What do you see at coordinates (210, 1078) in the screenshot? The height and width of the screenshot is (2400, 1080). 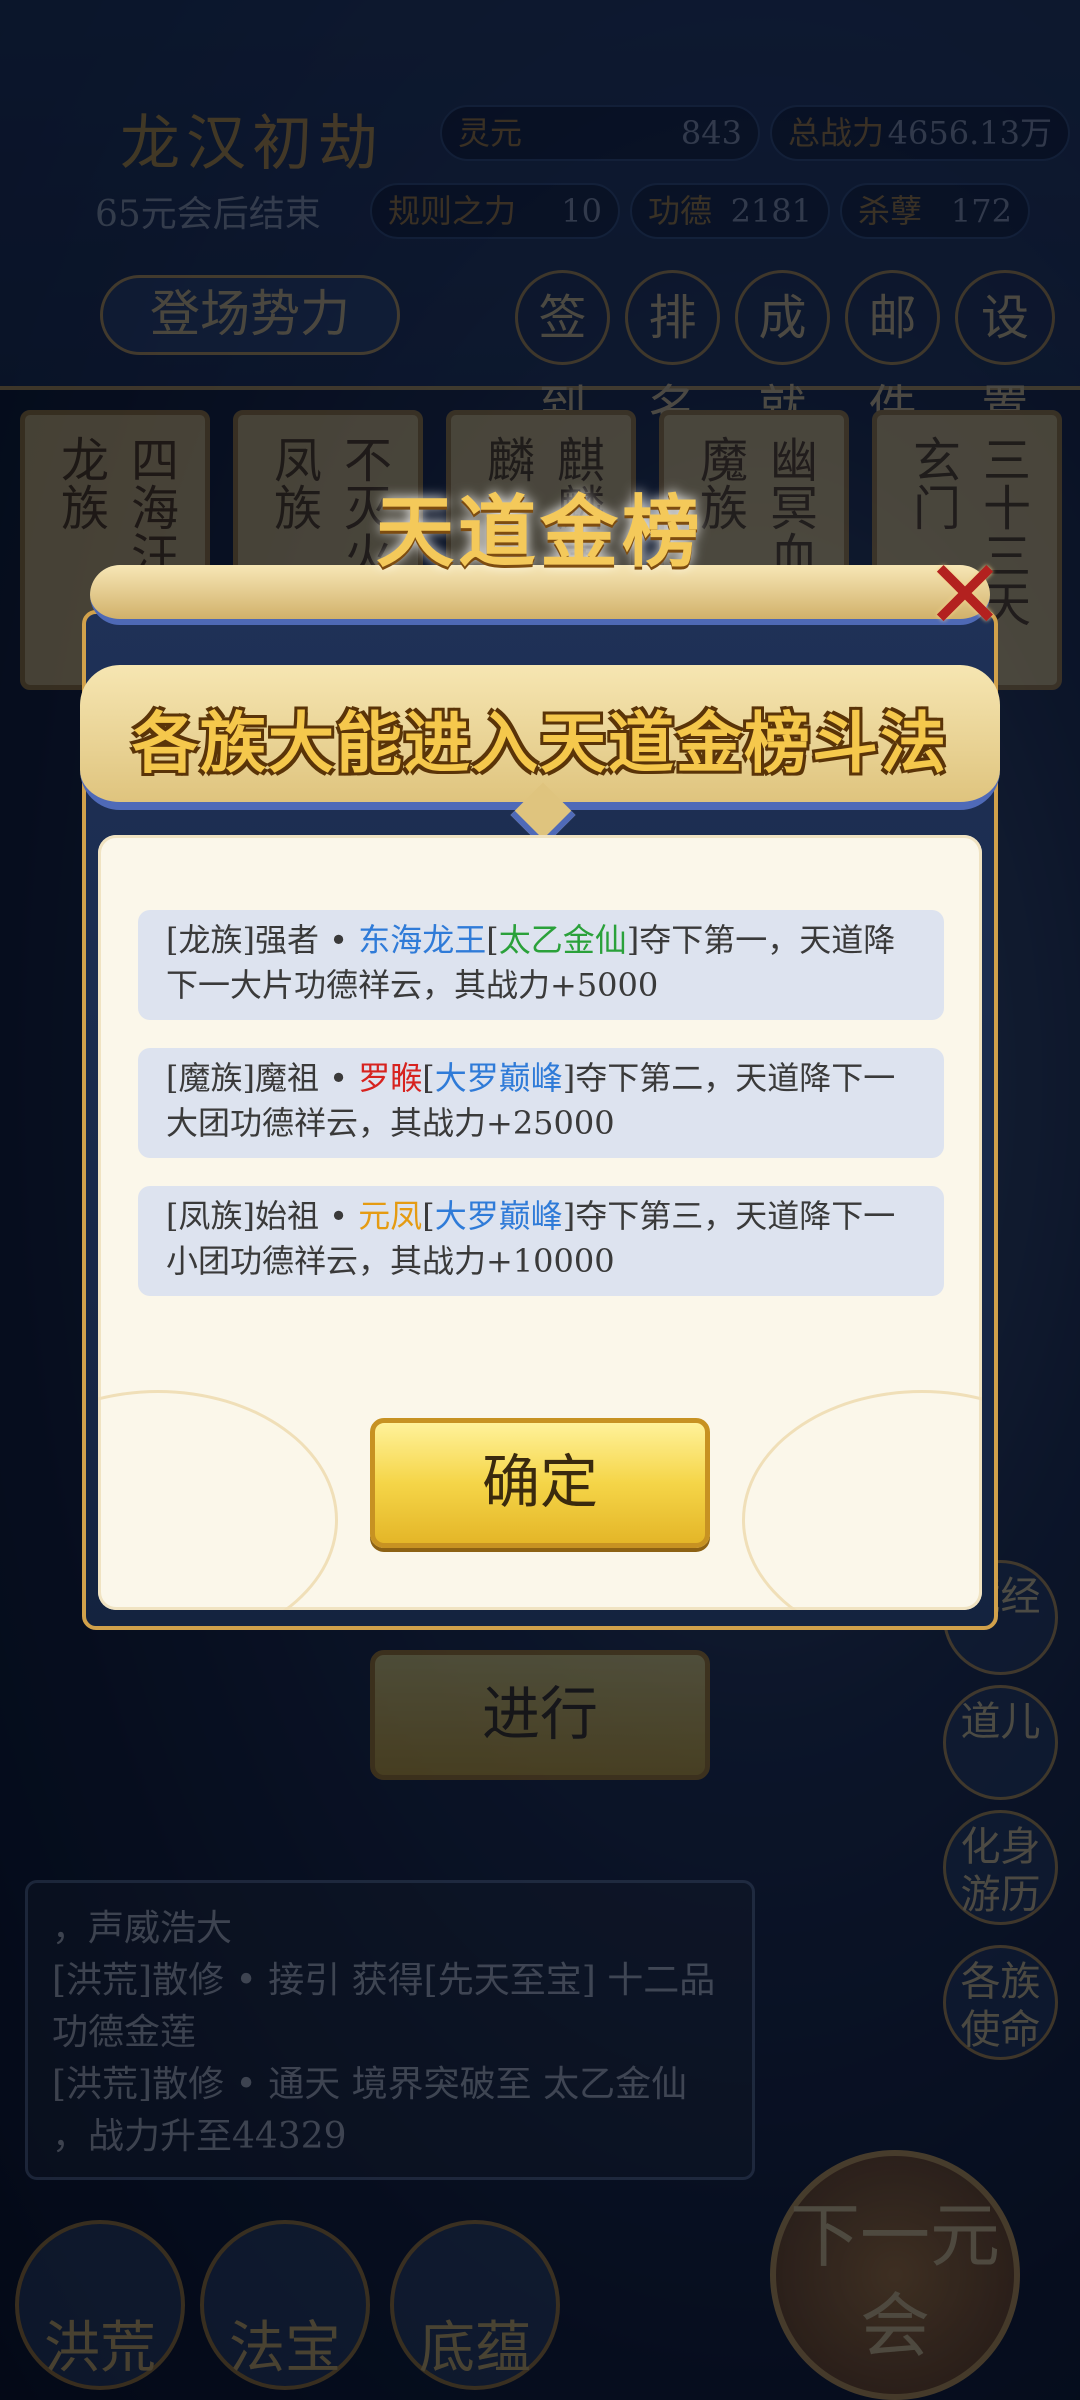 I see `entry-faction: [魔族]` at bounding box center [210, 1078].